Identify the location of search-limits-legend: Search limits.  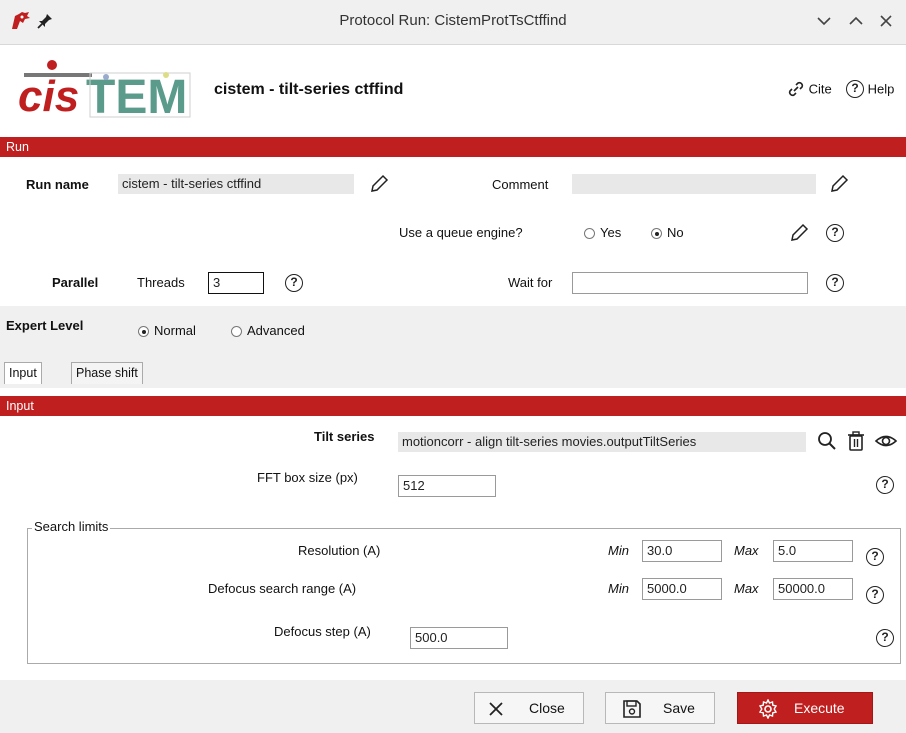
(71, 526).